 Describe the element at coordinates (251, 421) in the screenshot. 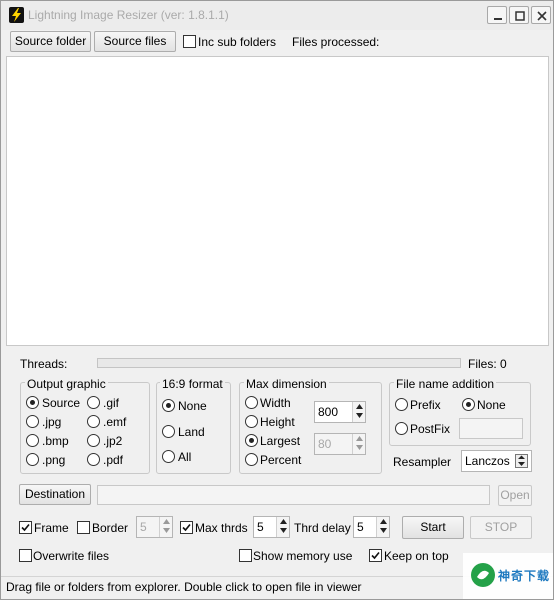

I see `dim-height-radio` at that location.